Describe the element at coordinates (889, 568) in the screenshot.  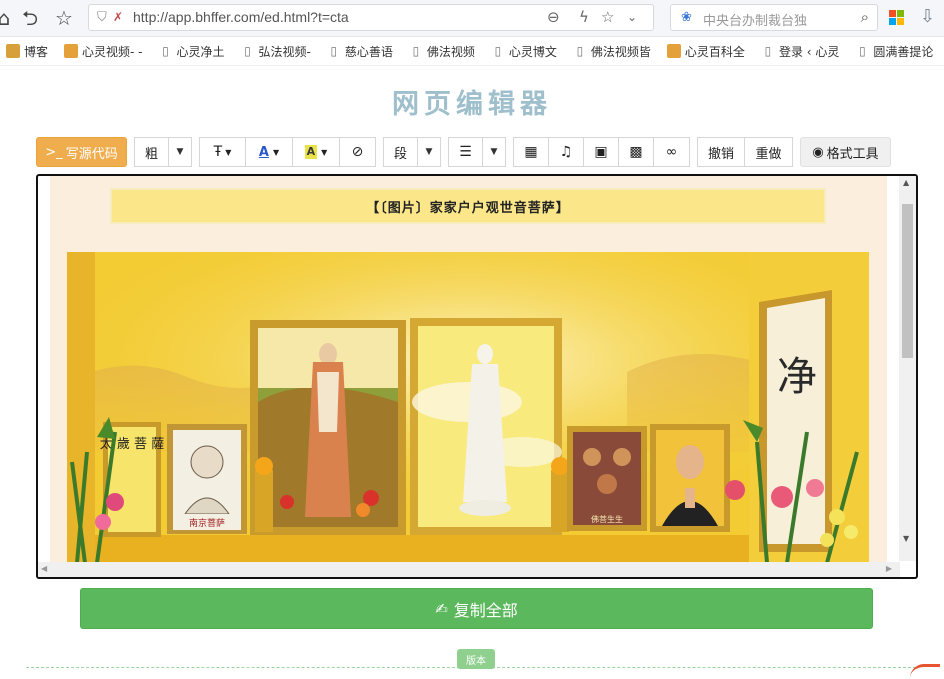
I see `scroll-right-icon: ▶` at that location.